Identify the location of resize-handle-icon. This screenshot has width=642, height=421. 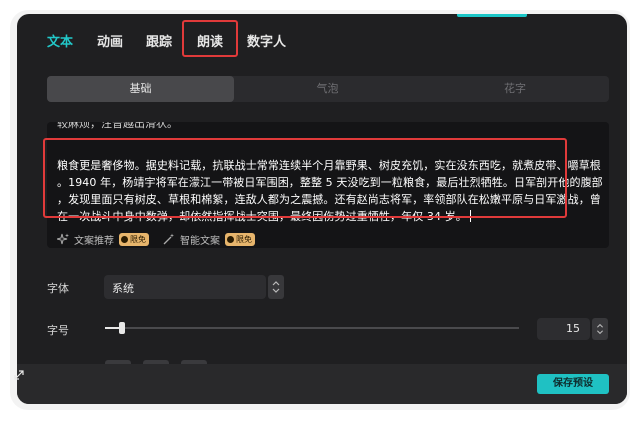
(19, 375).